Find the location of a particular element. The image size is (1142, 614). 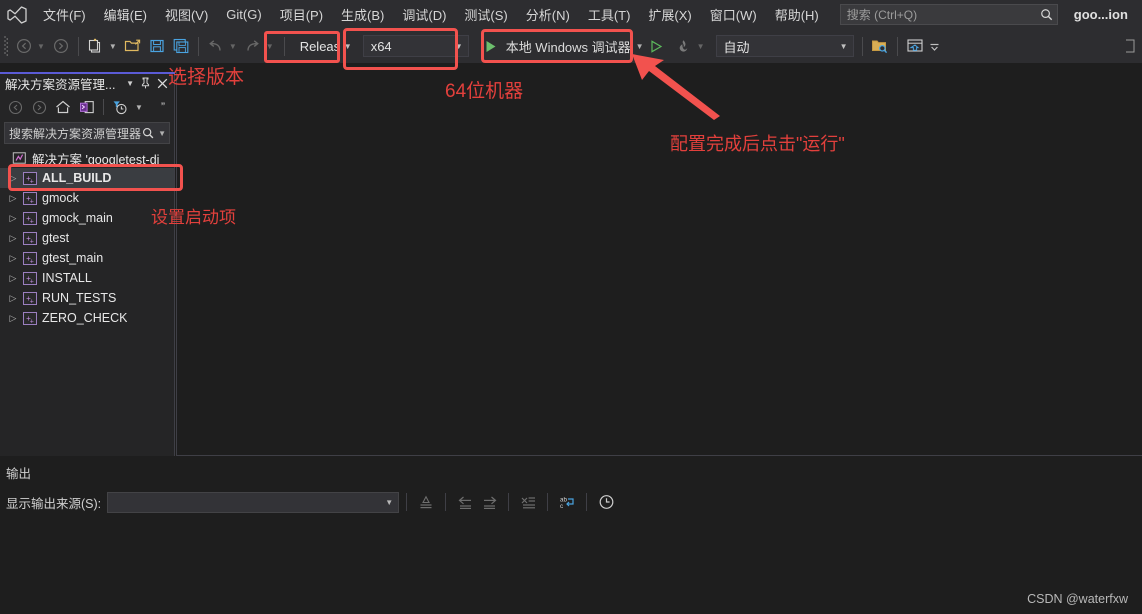

forward-icon is located at coordinates (39, 107).